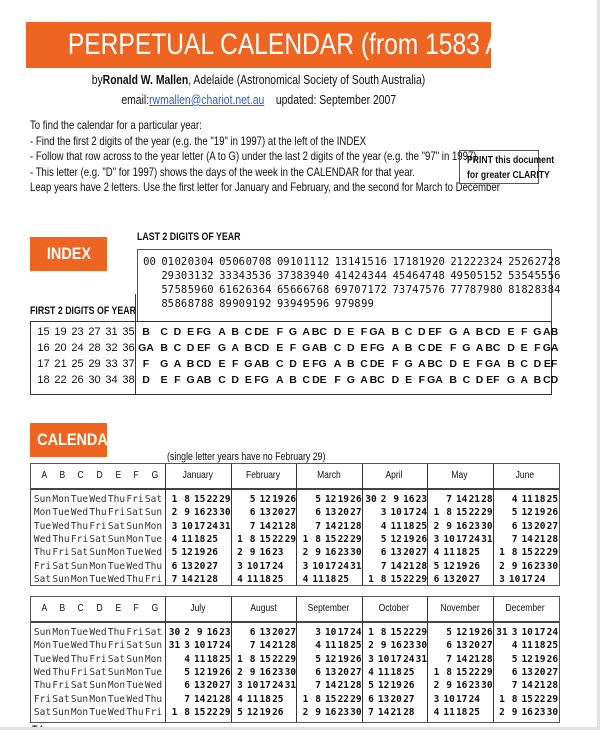 This screenshot has width=600, height=730. Describe the element at coordinates (395, 476) in the screenshot. I see `month-header: April` at that location.